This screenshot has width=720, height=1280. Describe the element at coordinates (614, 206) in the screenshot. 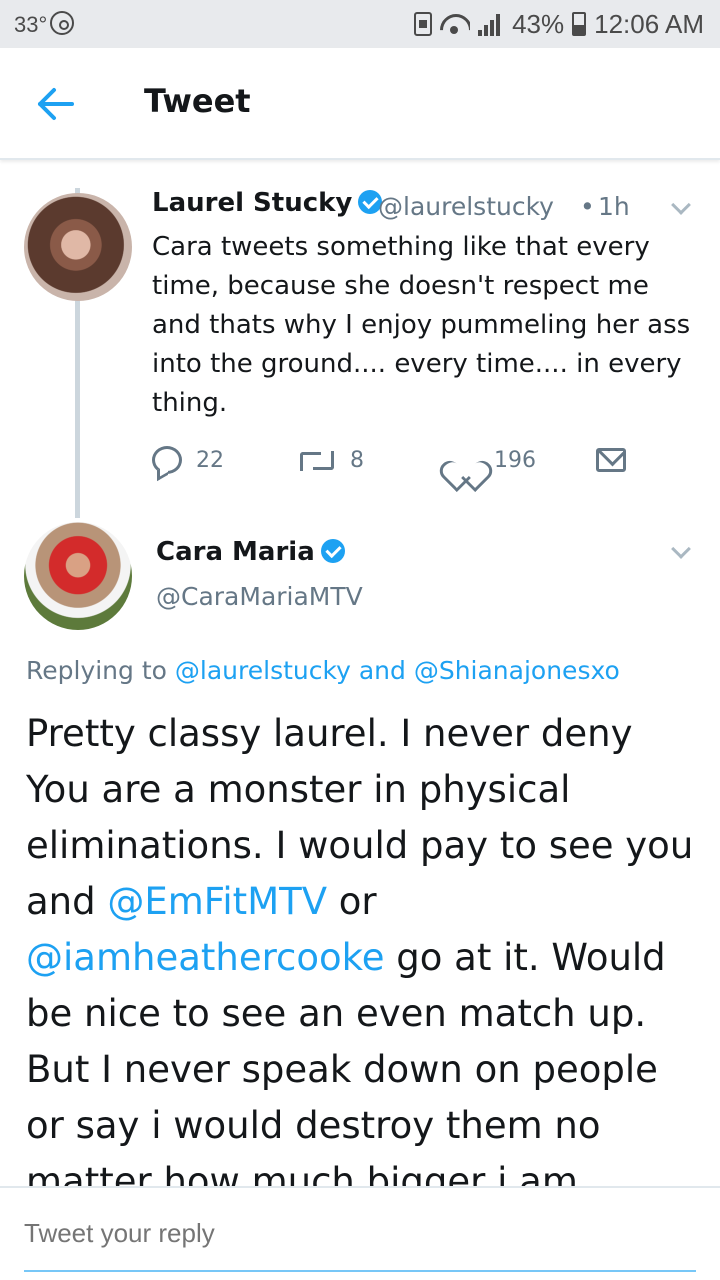

I see `tweet-1-time: 1h` at that location.